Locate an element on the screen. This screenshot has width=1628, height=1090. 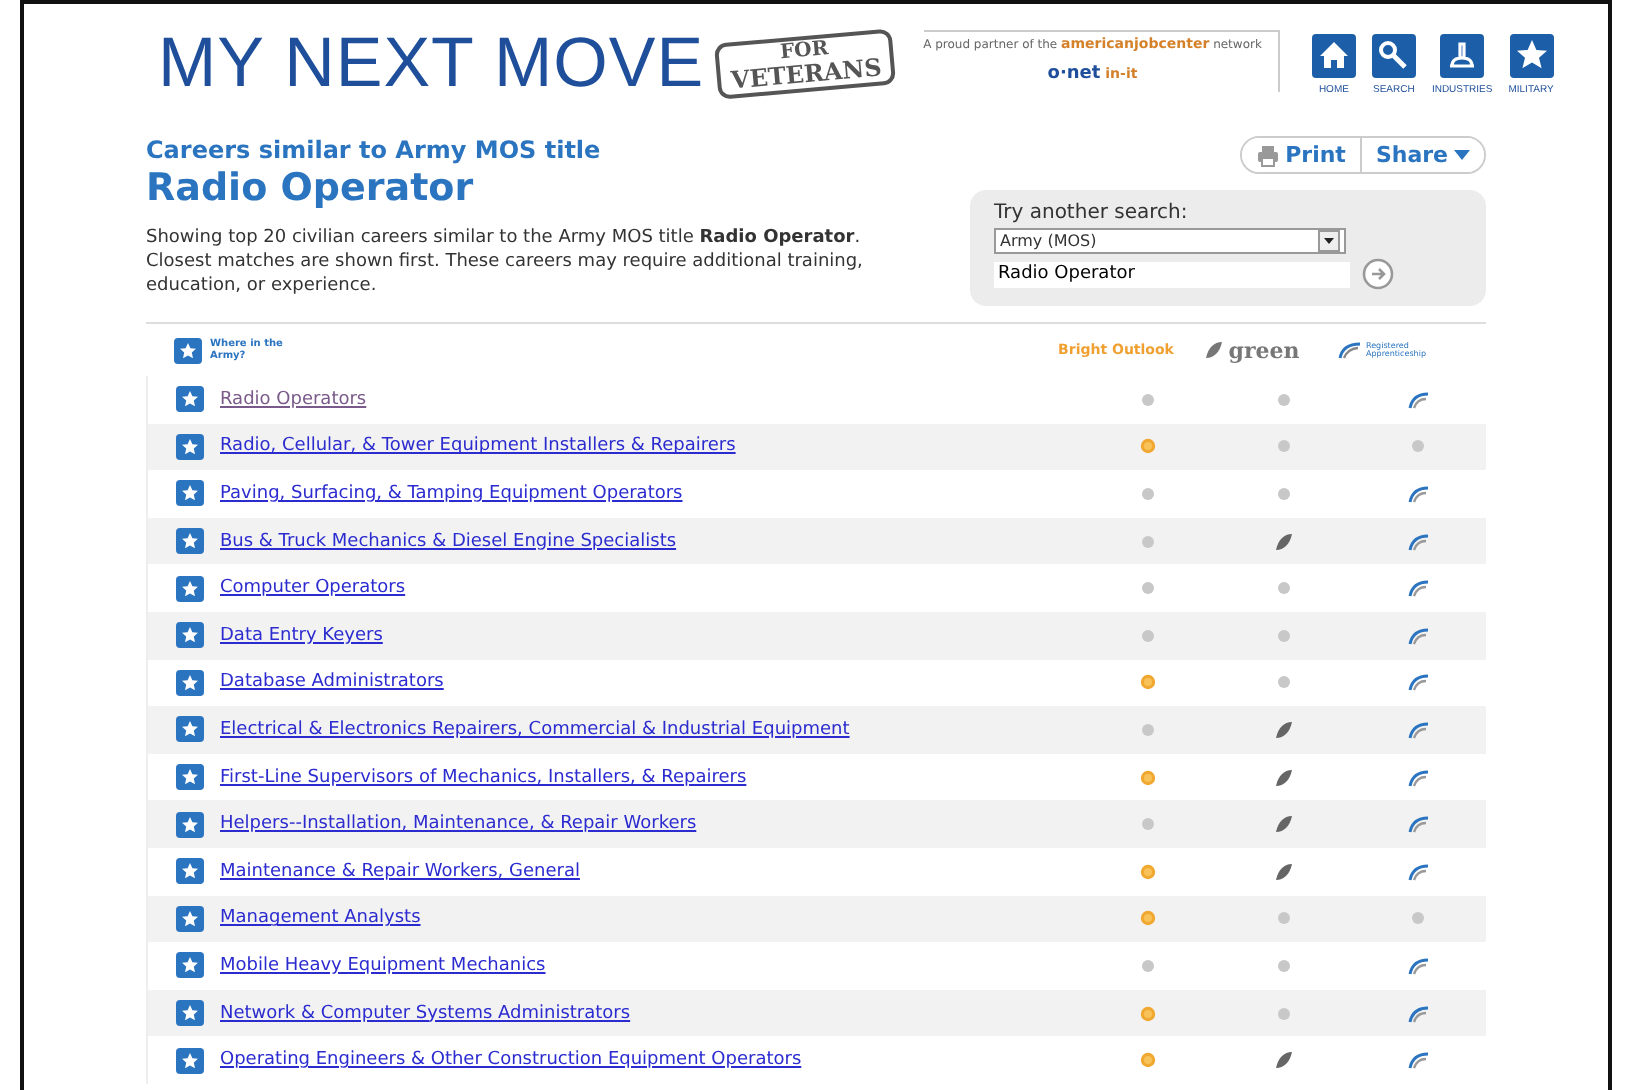
career-link: First-Line Supervisors of Mechanics, Installers, & Repairers is located at coordinates (483, 777).